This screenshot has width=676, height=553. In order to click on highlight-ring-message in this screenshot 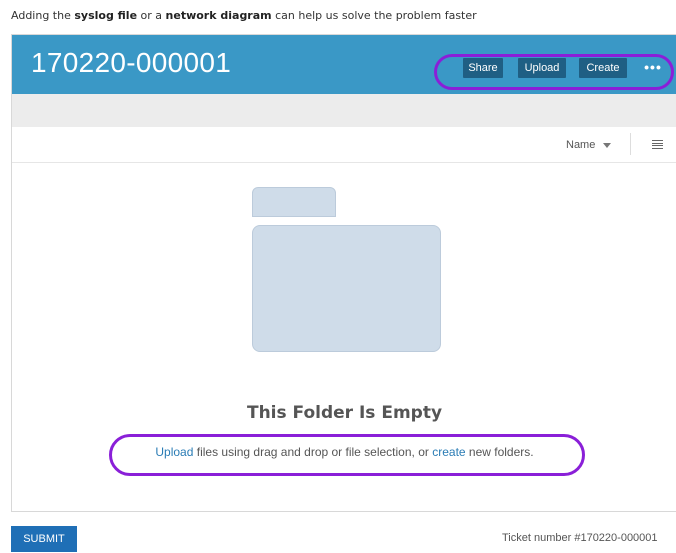, I will do `click(347, 455)`.